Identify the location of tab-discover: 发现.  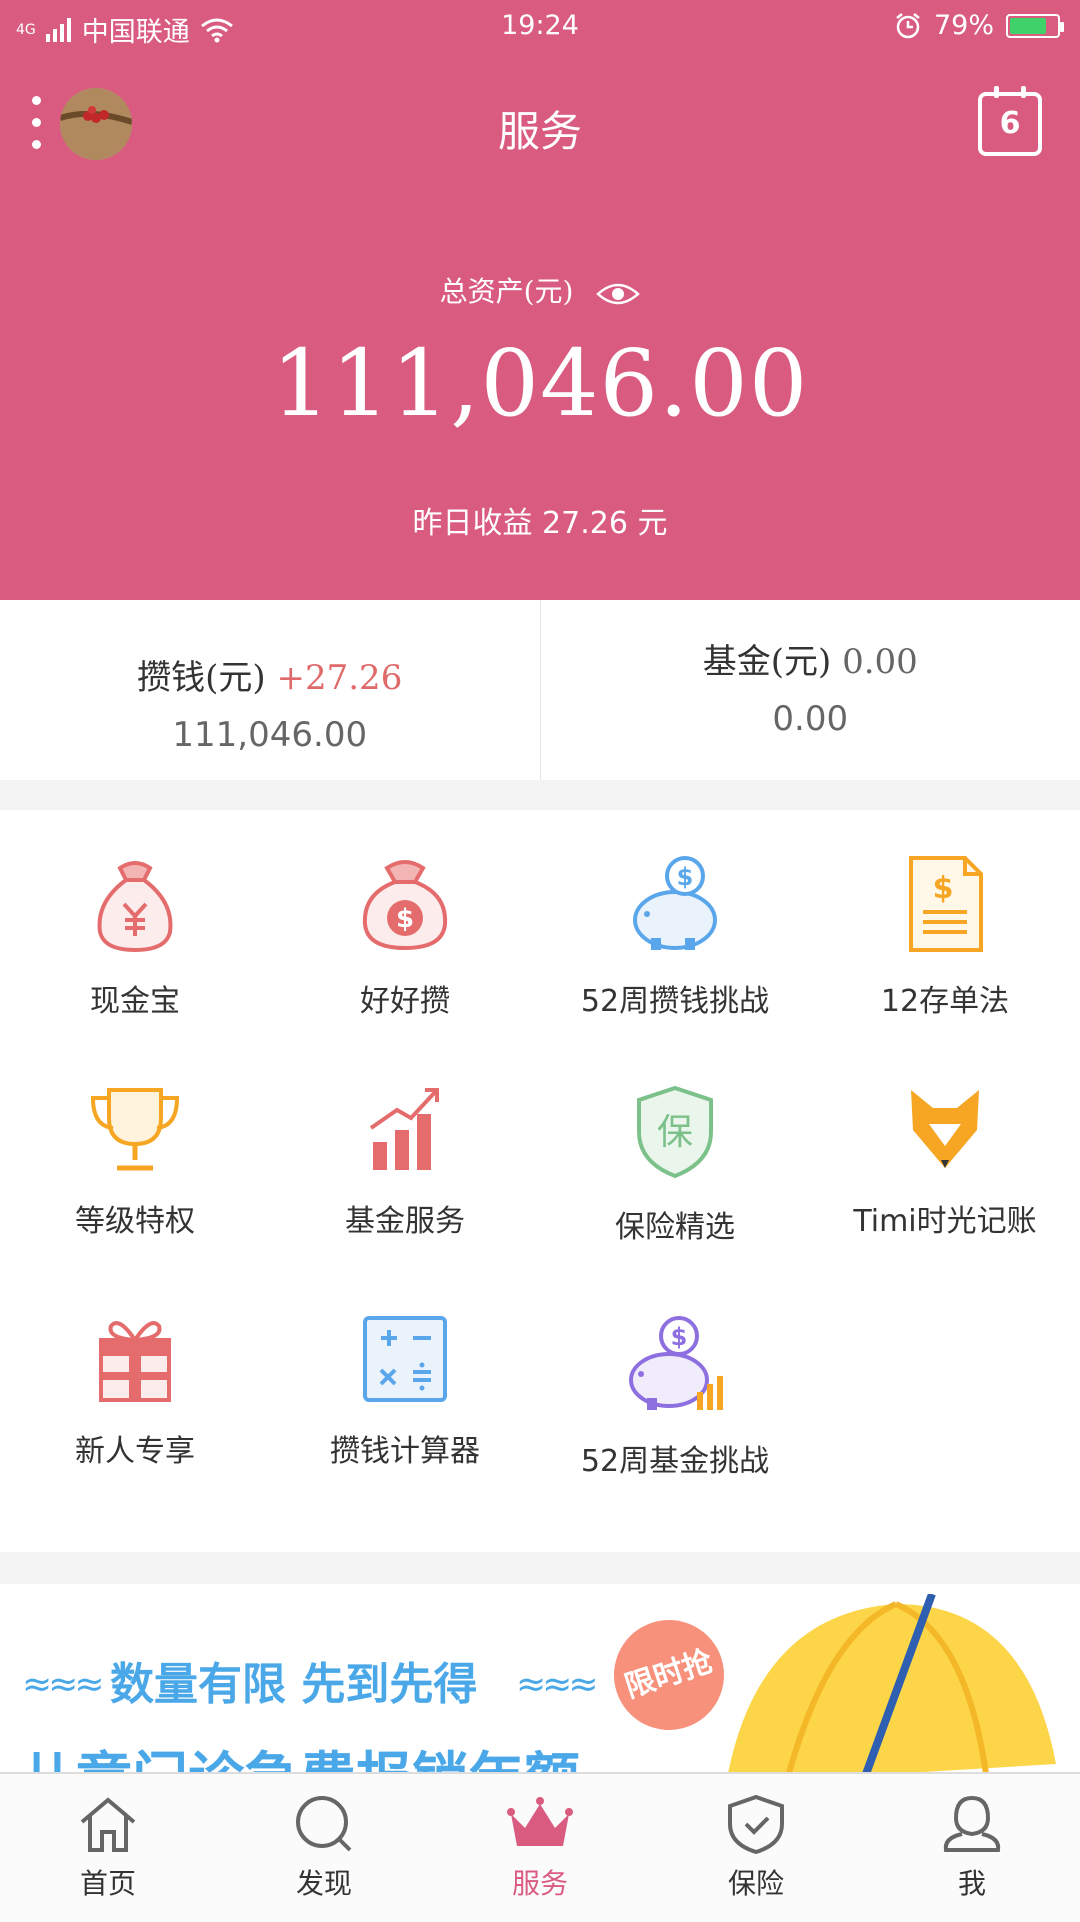
(324, 1848).